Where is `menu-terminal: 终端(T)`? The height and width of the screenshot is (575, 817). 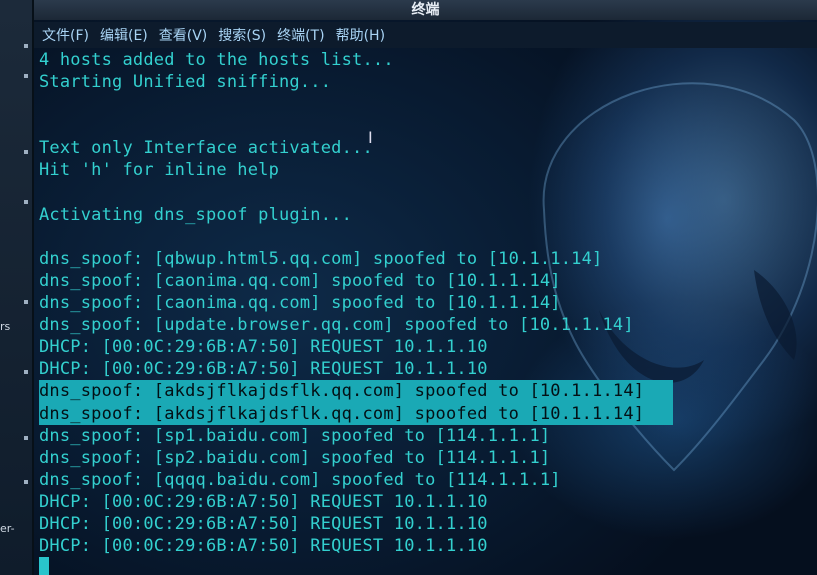
menu-terminal: 终端(T) is located at coordinates (300, 35).